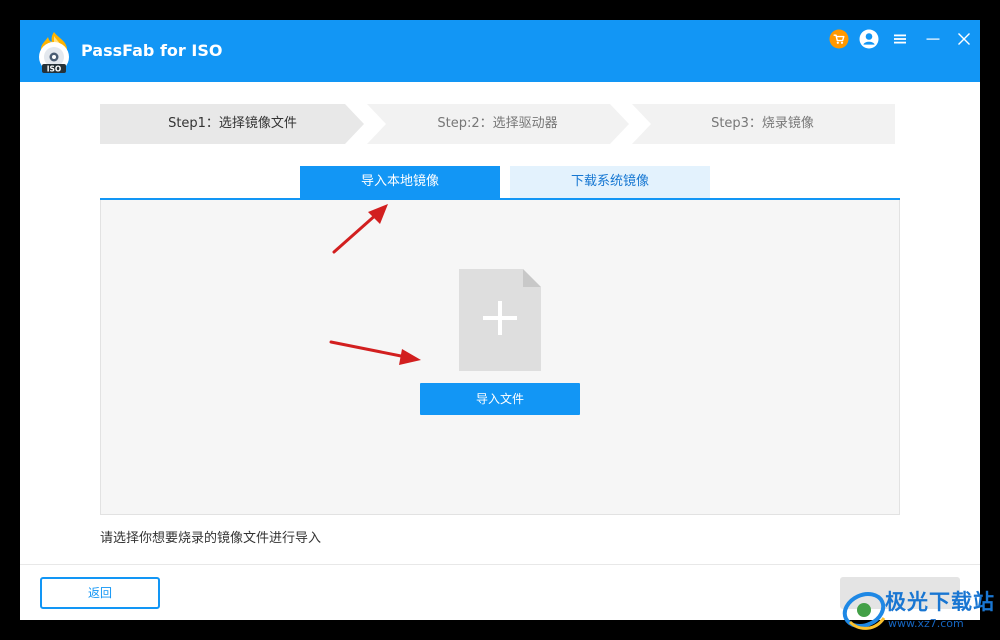 The width and height of the screenshot is (1000, 640). Describe the element at coordinates (400, 182) in the screenshot. I see `tab-import-local-image: 导入本地镜像` at that location.